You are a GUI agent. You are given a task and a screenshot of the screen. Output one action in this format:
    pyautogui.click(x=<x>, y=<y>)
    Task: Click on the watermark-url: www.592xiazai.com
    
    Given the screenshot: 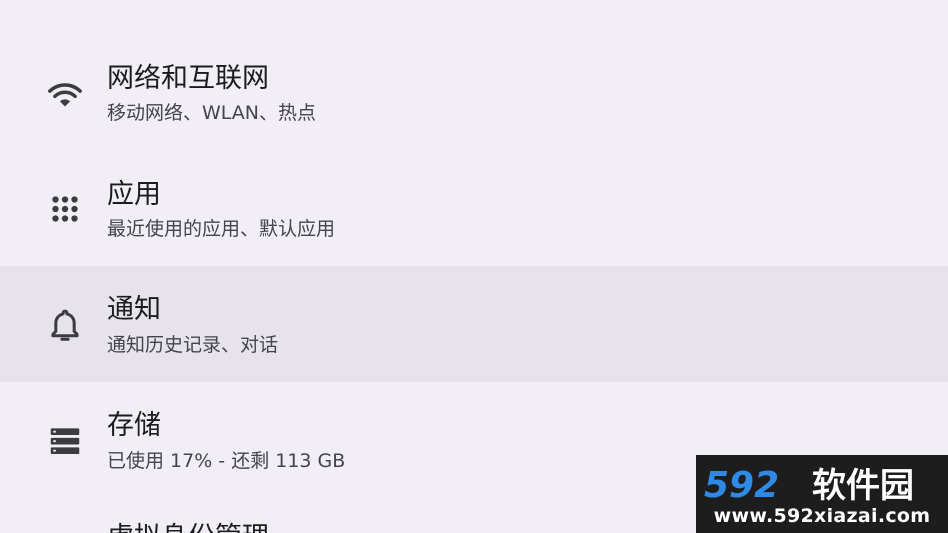 What is the action you would take?
    pyautogui.click(x=822, y=516)
    